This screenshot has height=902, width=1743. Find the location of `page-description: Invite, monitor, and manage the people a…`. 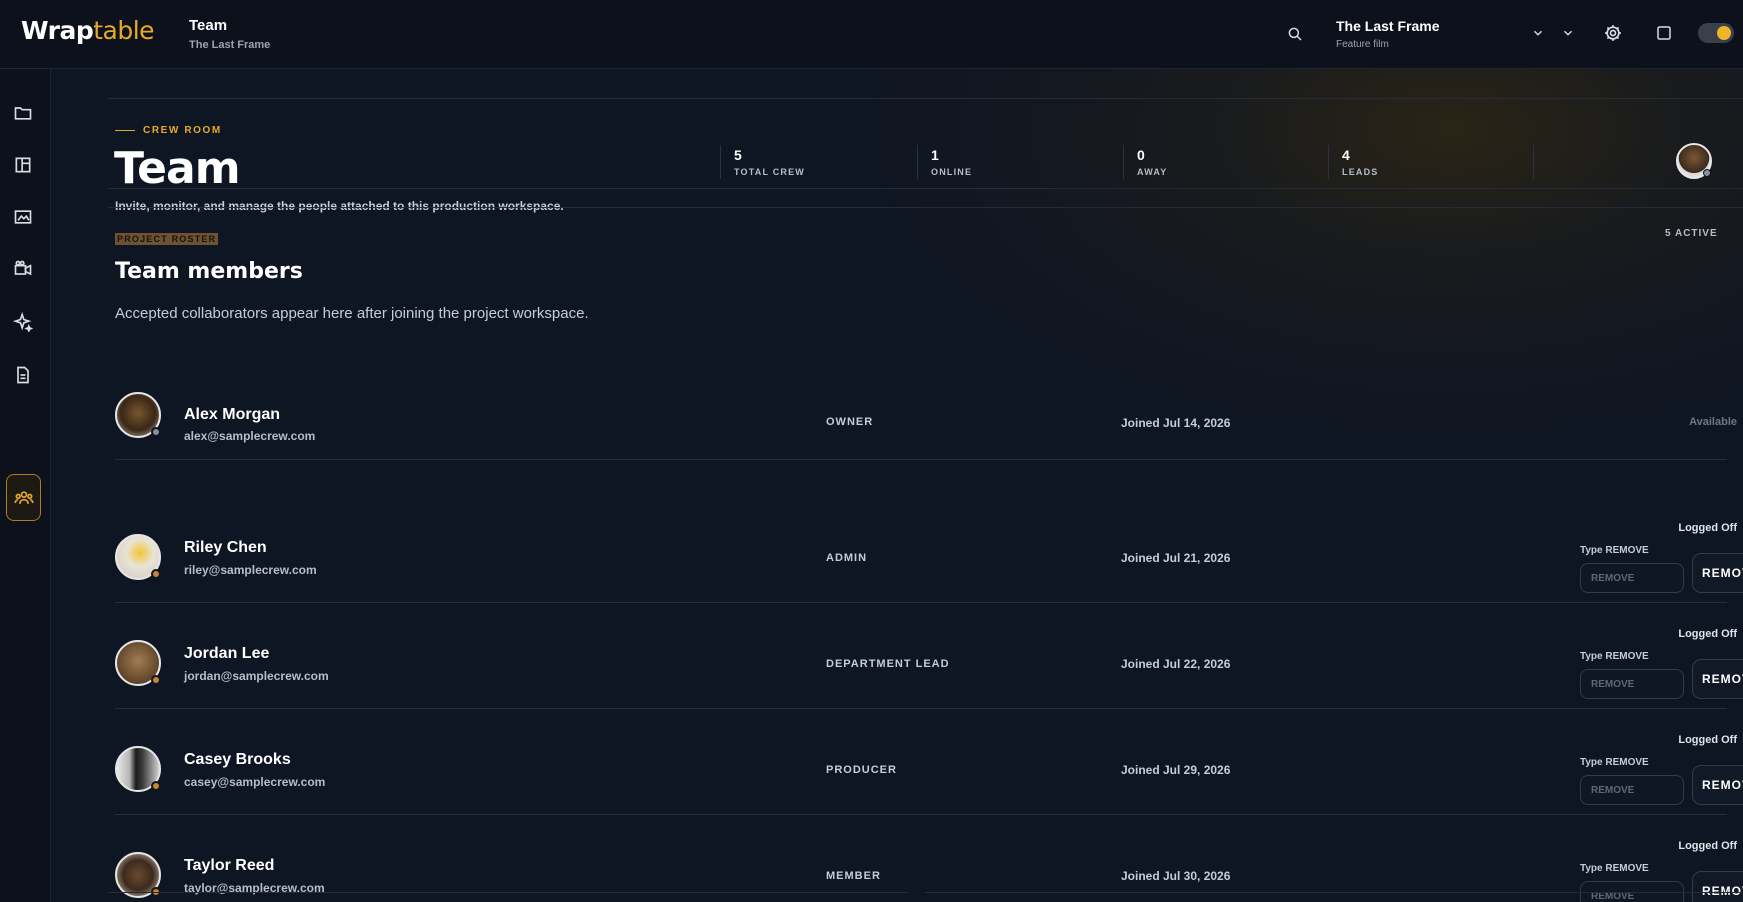

page-description: Invite, monitor, and manage the people a… is located at coordinates (339, 206).